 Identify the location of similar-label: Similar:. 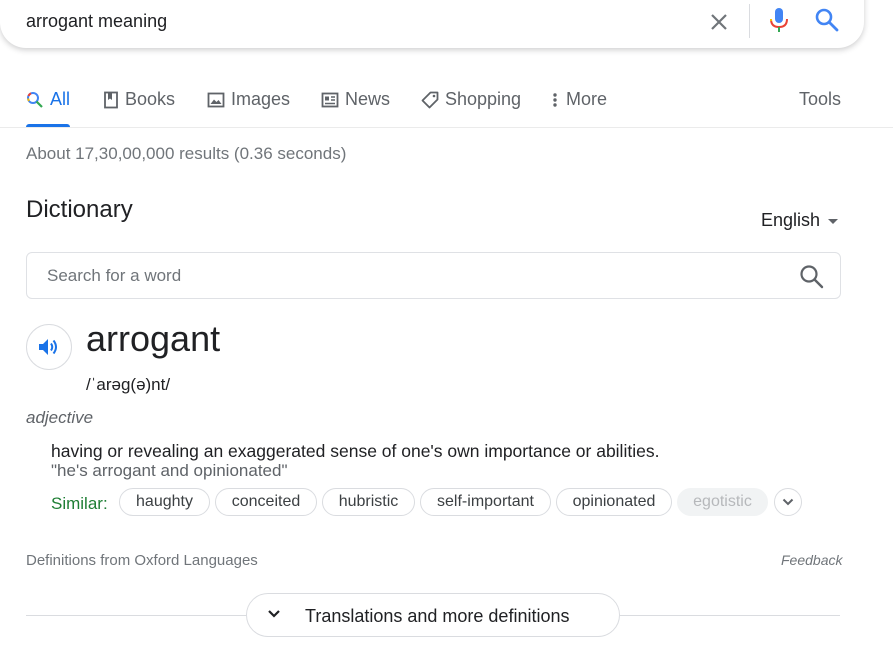
(79, 503).